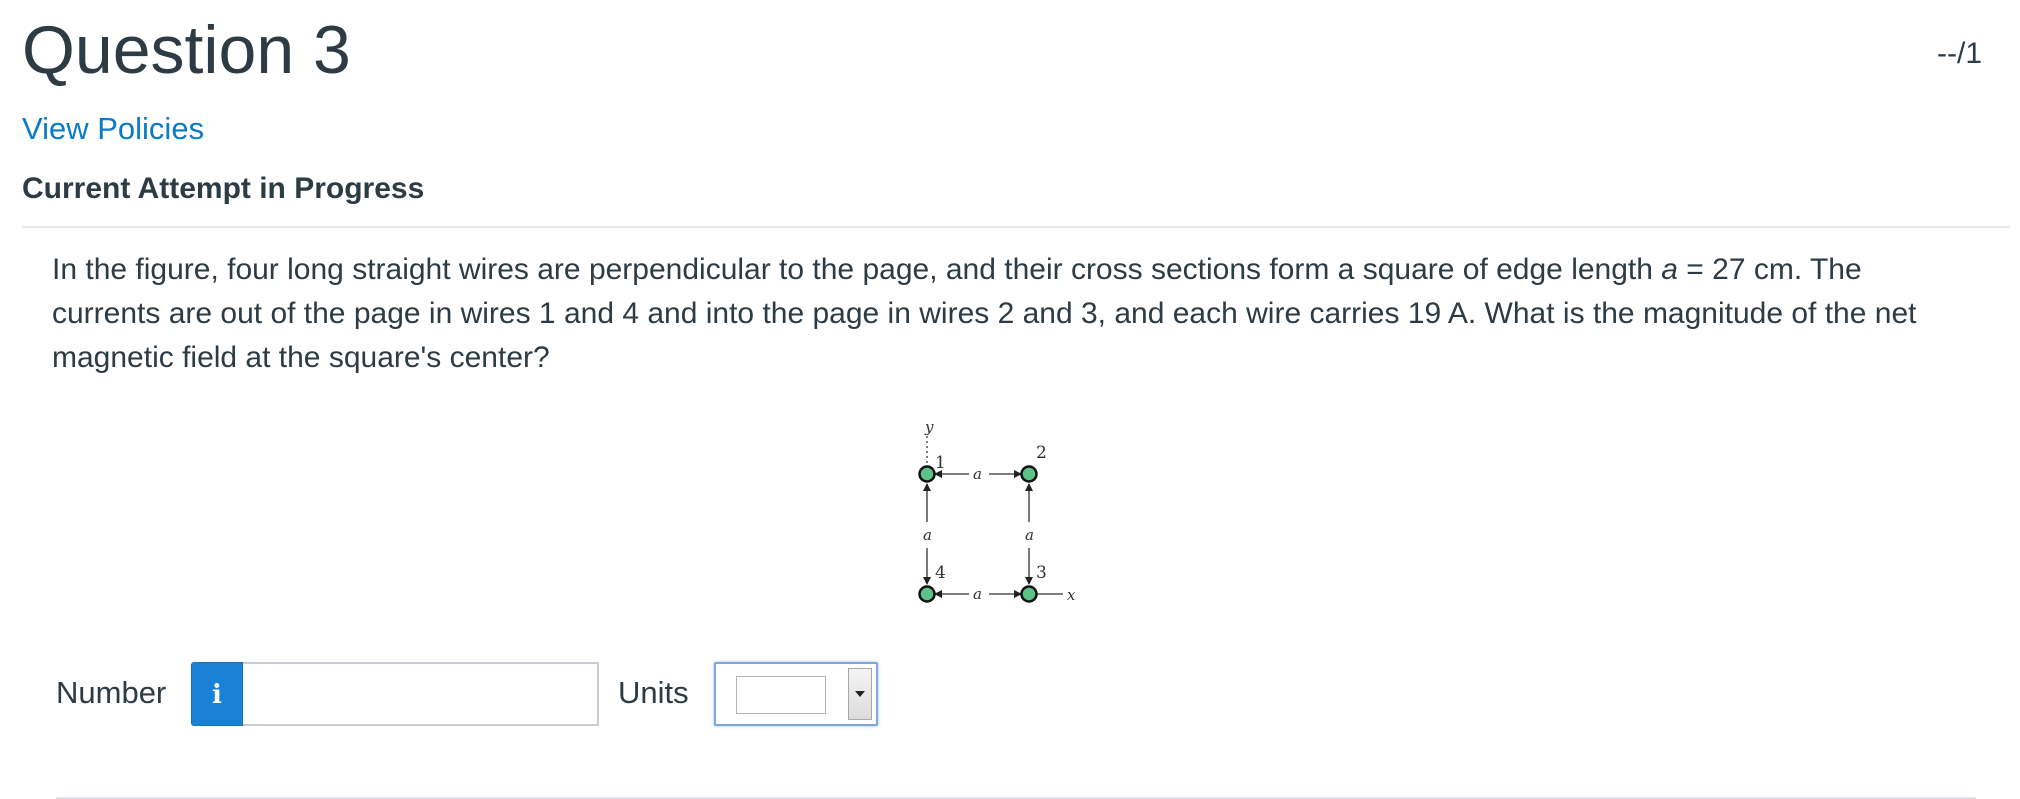 Image resolution: width=2020 pixels, height=799 pixels. What do you see at coordinates (997, 511) in the screenshot?
I see `figure-svg: y a a a a x 1 2 3 4` at bounding box center [997, 511].